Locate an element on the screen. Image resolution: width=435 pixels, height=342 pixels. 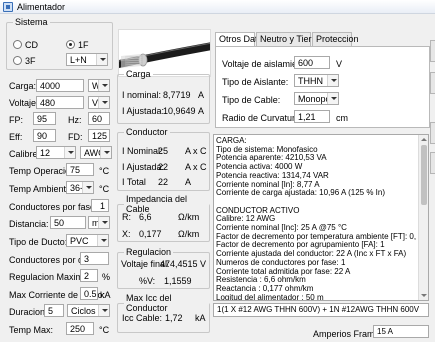
carga-label: Carga: is located at coordinates (23, 86).